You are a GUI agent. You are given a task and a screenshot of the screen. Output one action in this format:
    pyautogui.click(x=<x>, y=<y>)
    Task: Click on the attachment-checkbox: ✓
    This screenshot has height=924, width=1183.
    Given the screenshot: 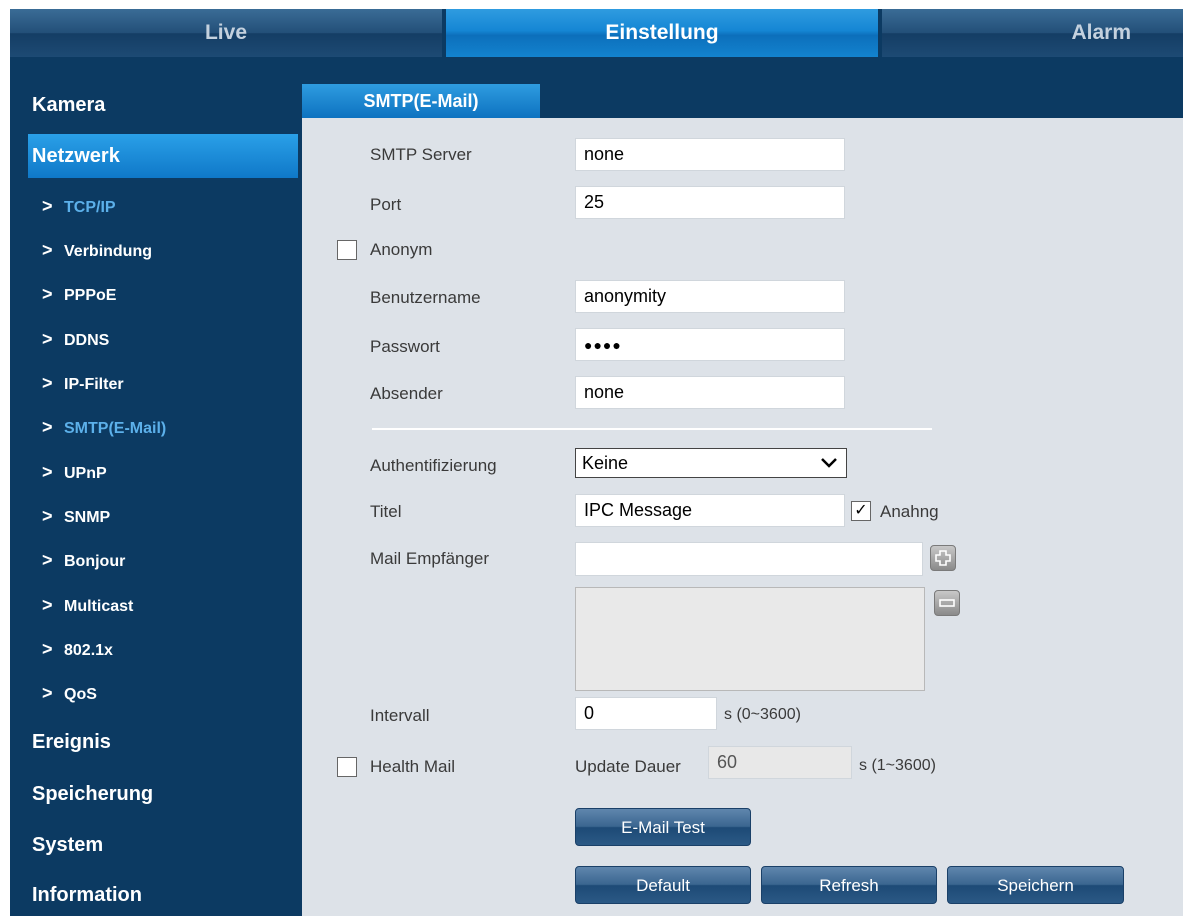 What is the action you would take?
    pyautogui.click(x=861, y=511)
    